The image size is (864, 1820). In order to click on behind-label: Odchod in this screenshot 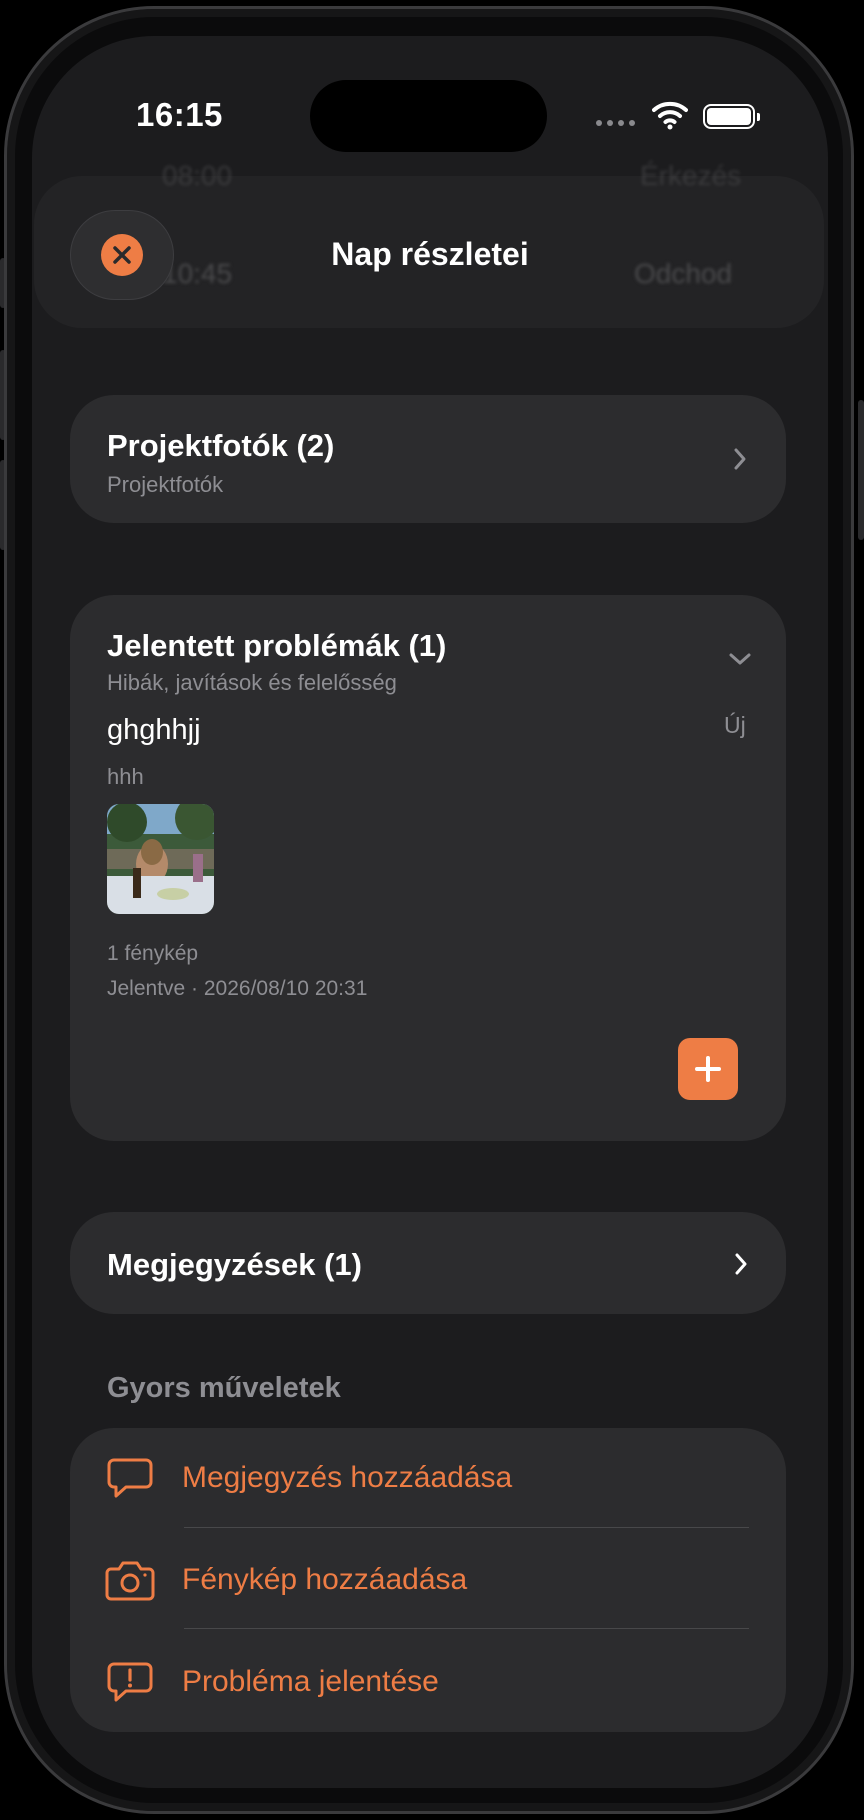, I will do `click(683, 273)`.